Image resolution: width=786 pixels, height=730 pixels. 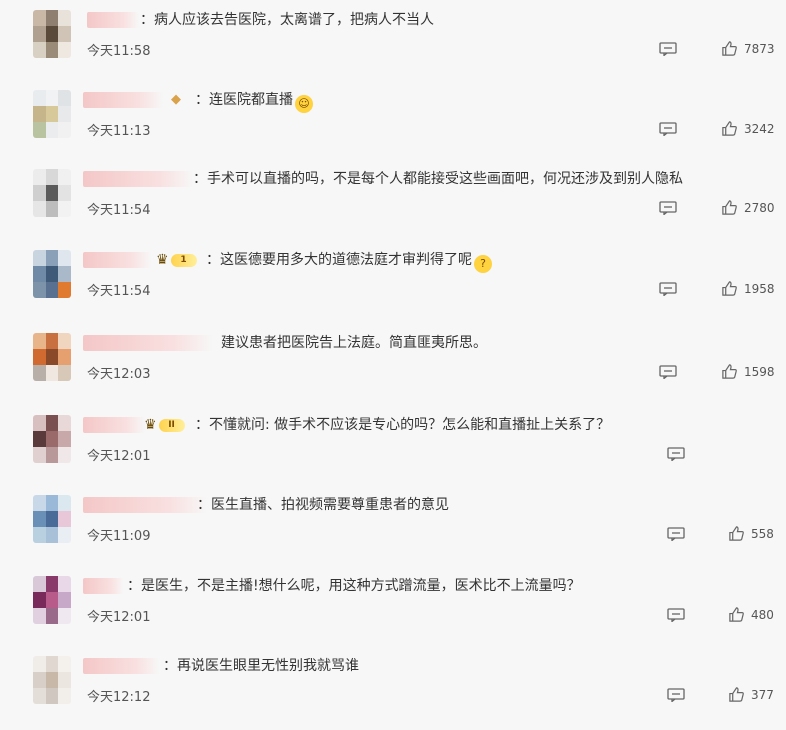 I want to click on medal-icon: ◆, so click(x=176, y=99).